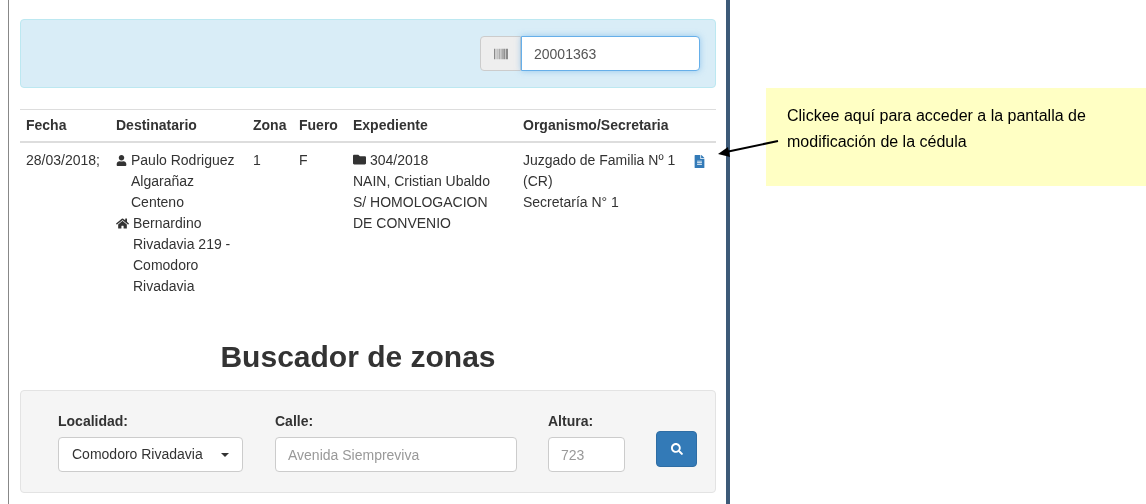 The width and height of the screenshot is (1146, 504). I want to click on column-header: Fuero, so click(318, 125).